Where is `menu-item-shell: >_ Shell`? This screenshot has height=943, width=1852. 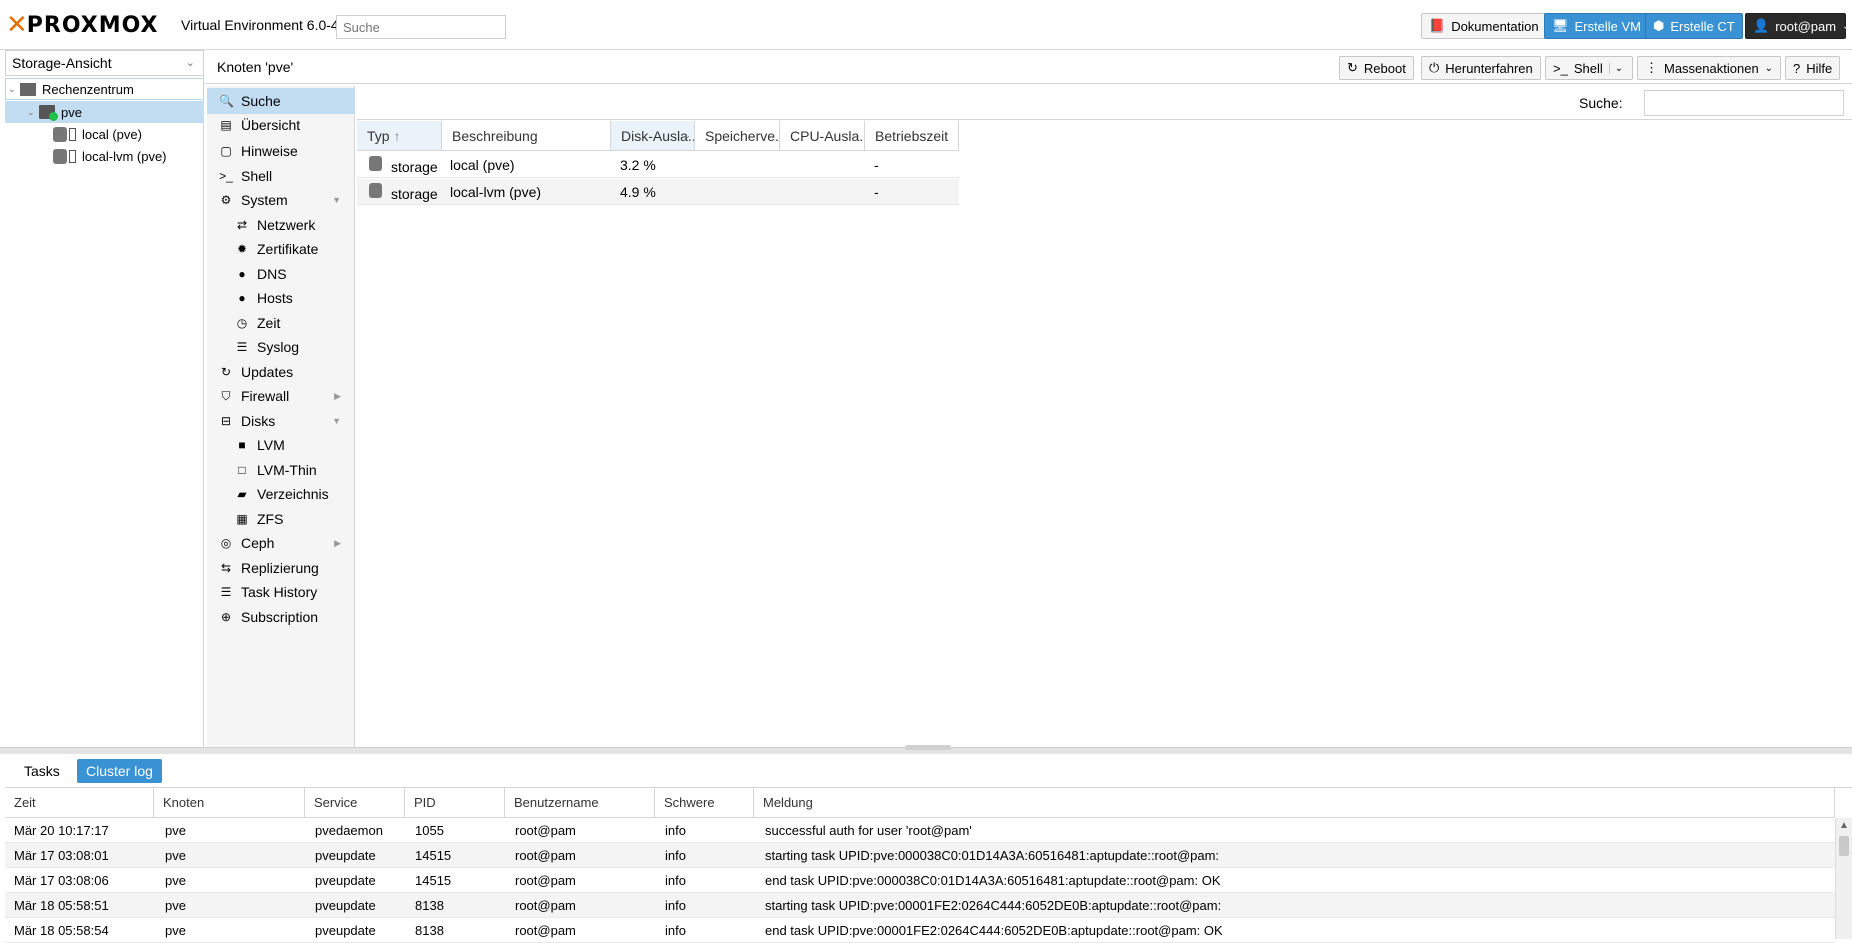
menu-item-shell: >_ Shell is located at coordinates (281, 176).